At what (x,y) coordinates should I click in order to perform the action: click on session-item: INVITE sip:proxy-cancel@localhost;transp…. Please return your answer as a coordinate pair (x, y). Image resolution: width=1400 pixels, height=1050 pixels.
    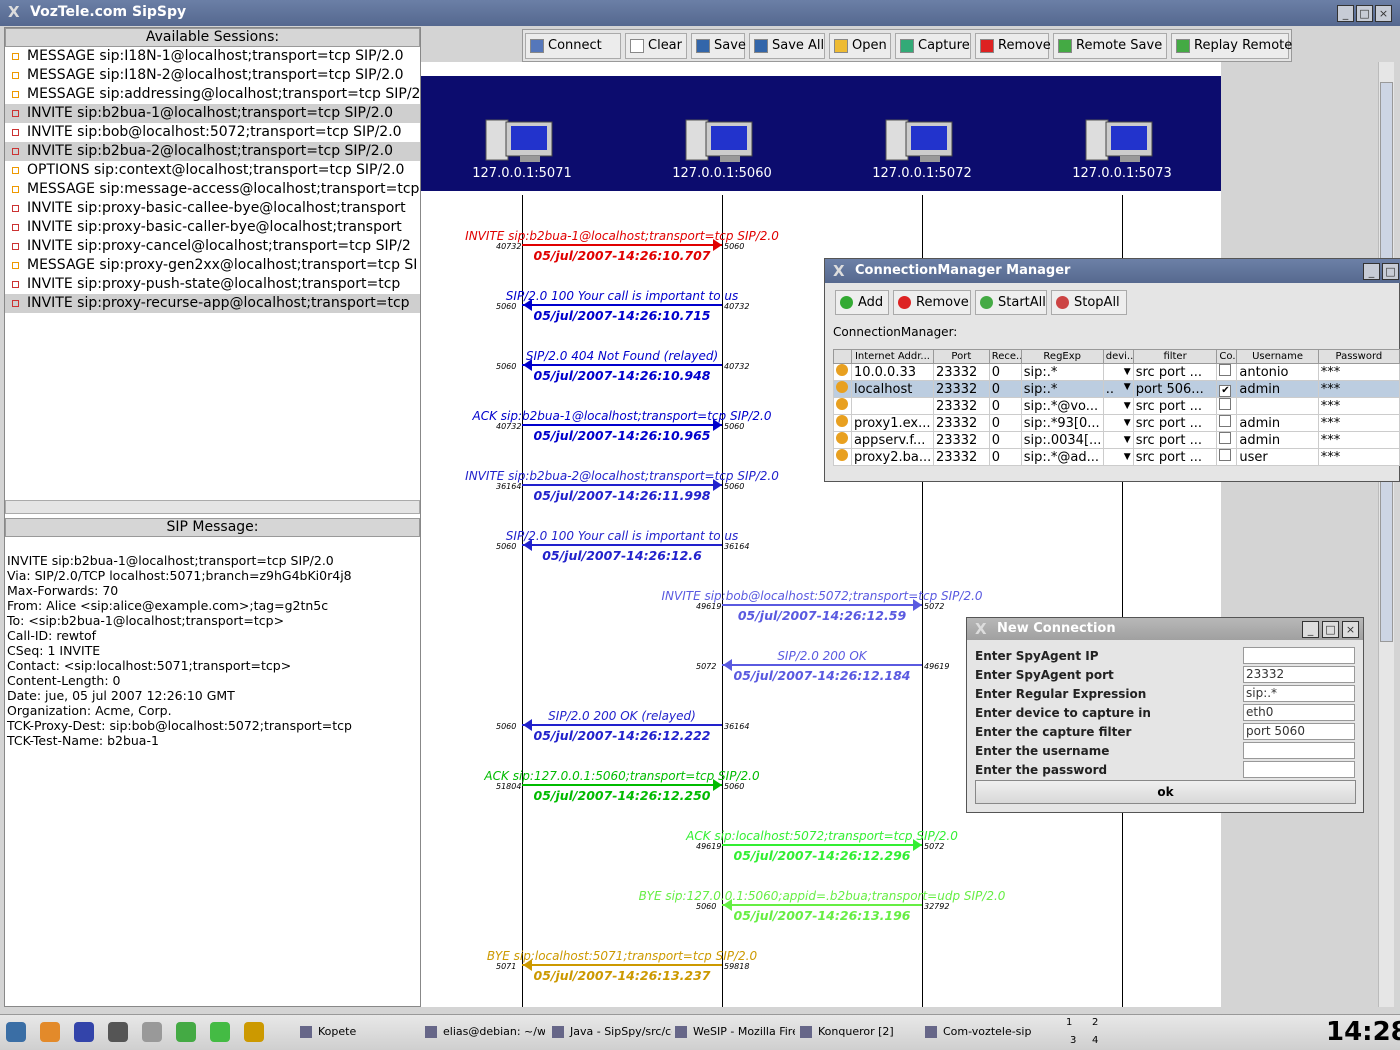
    Looking at the image, I should click on (212, 246).